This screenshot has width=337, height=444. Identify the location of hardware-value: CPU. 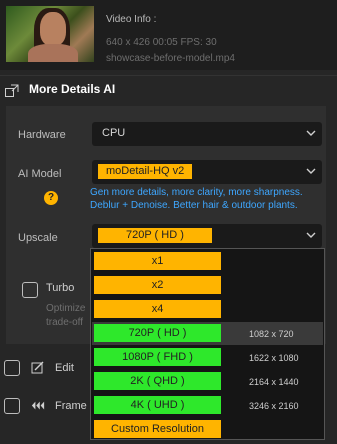
(114, 133).